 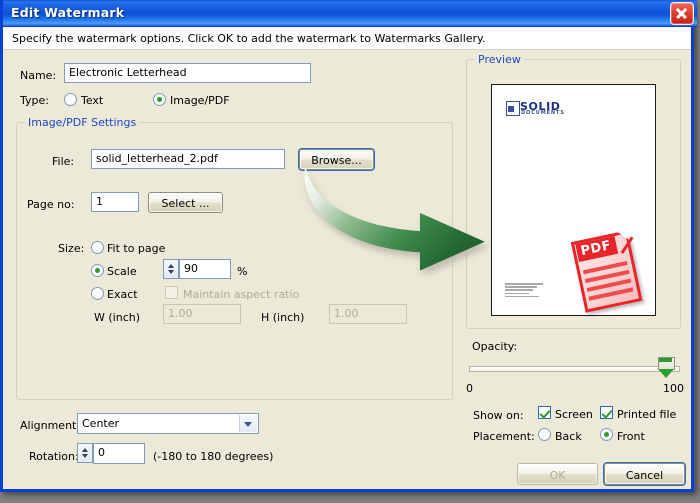 I want to click on rotation-stepper-up-icon, so click(x=85, y=450).